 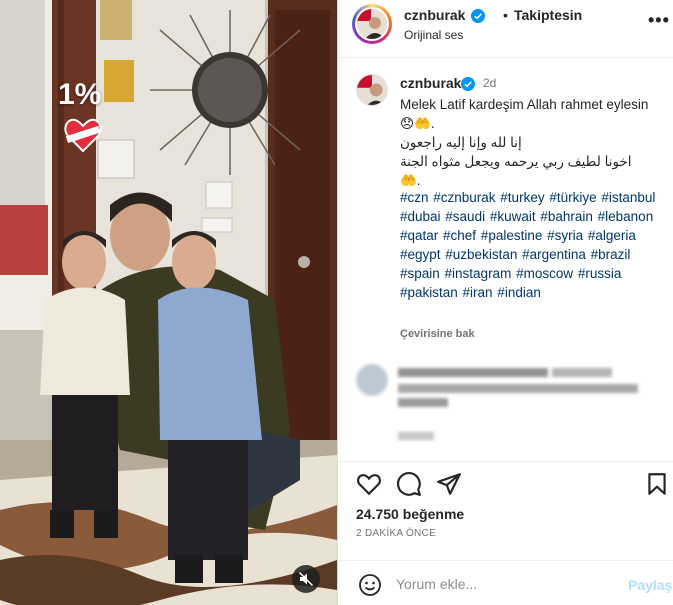 What do you see at coordinates (516, 161) in the screenshot?
I see `caption-arabic-line-2: اخونا لطيف ربي يرحمه ويجعل مثواه الجنة` at bounding box center [516, 161].